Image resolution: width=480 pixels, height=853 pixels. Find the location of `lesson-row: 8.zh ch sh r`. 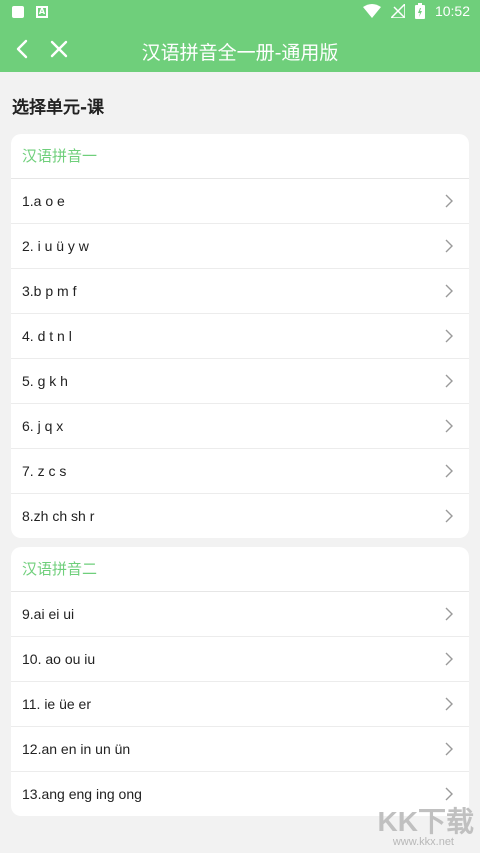

lesson-row: 8.zh ch sh r is located at coordinates (240, 516).